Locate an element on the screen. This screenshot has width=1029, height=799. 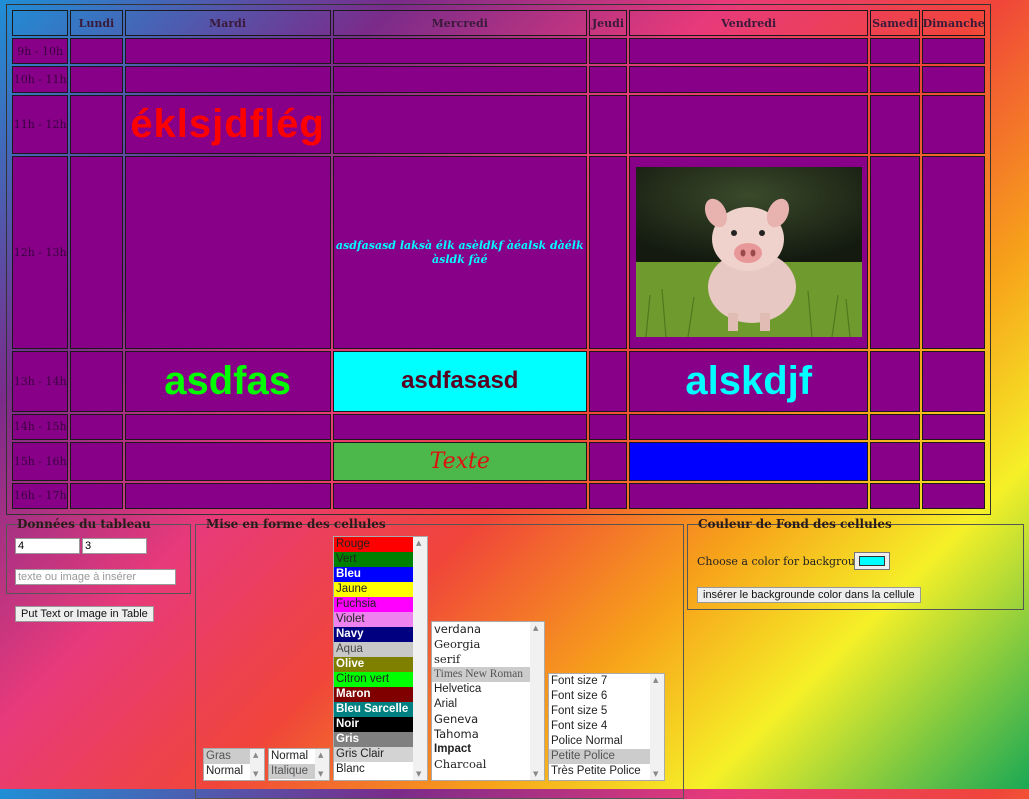
option-item: Gris Clair is located at coordinates (373, 754).